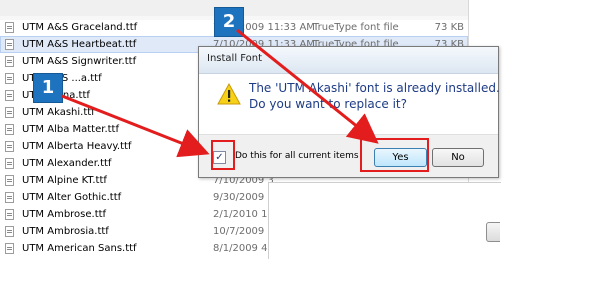 The image size is (602, 286). I want to click on step-badge-1: 1, so click(48, 88).